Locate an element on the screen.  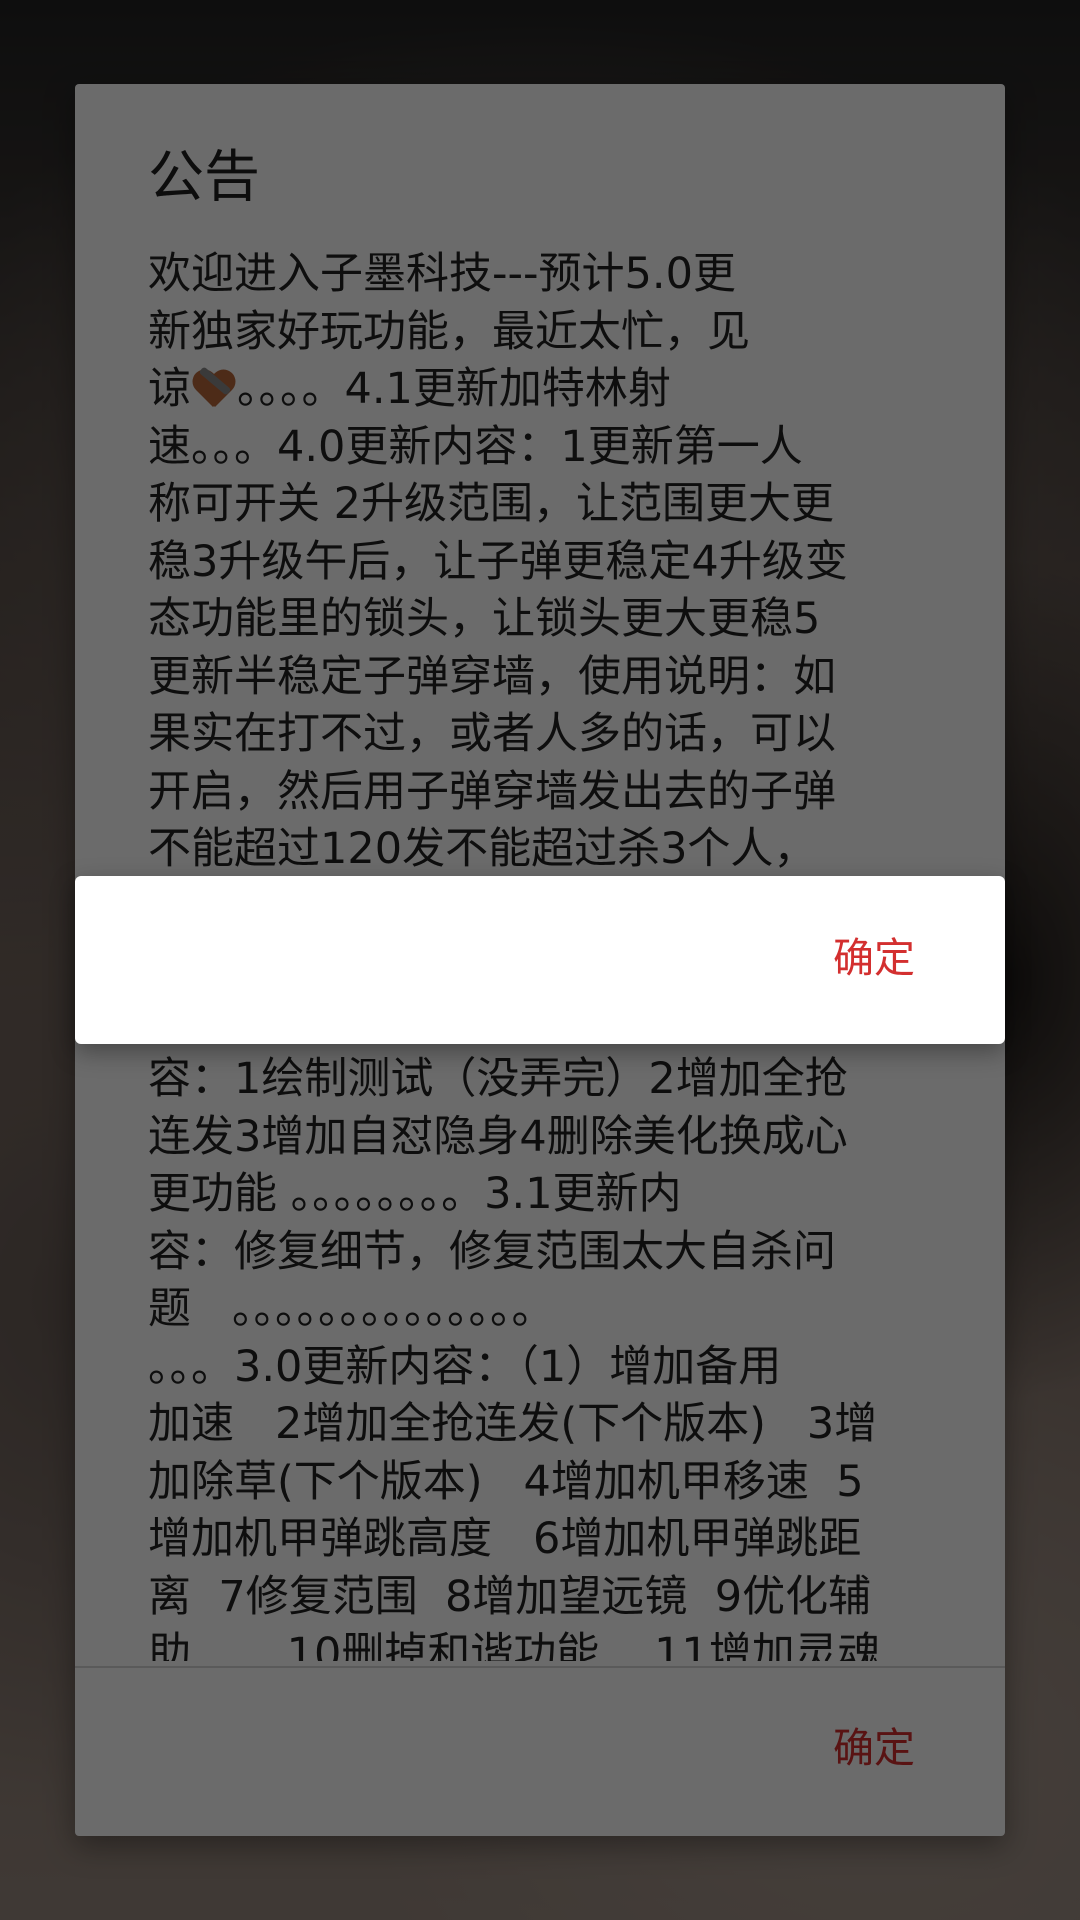
notice-line: 容：1绘制测试（没弄完）2增加全抢 is located at coordinates (498, 1079).